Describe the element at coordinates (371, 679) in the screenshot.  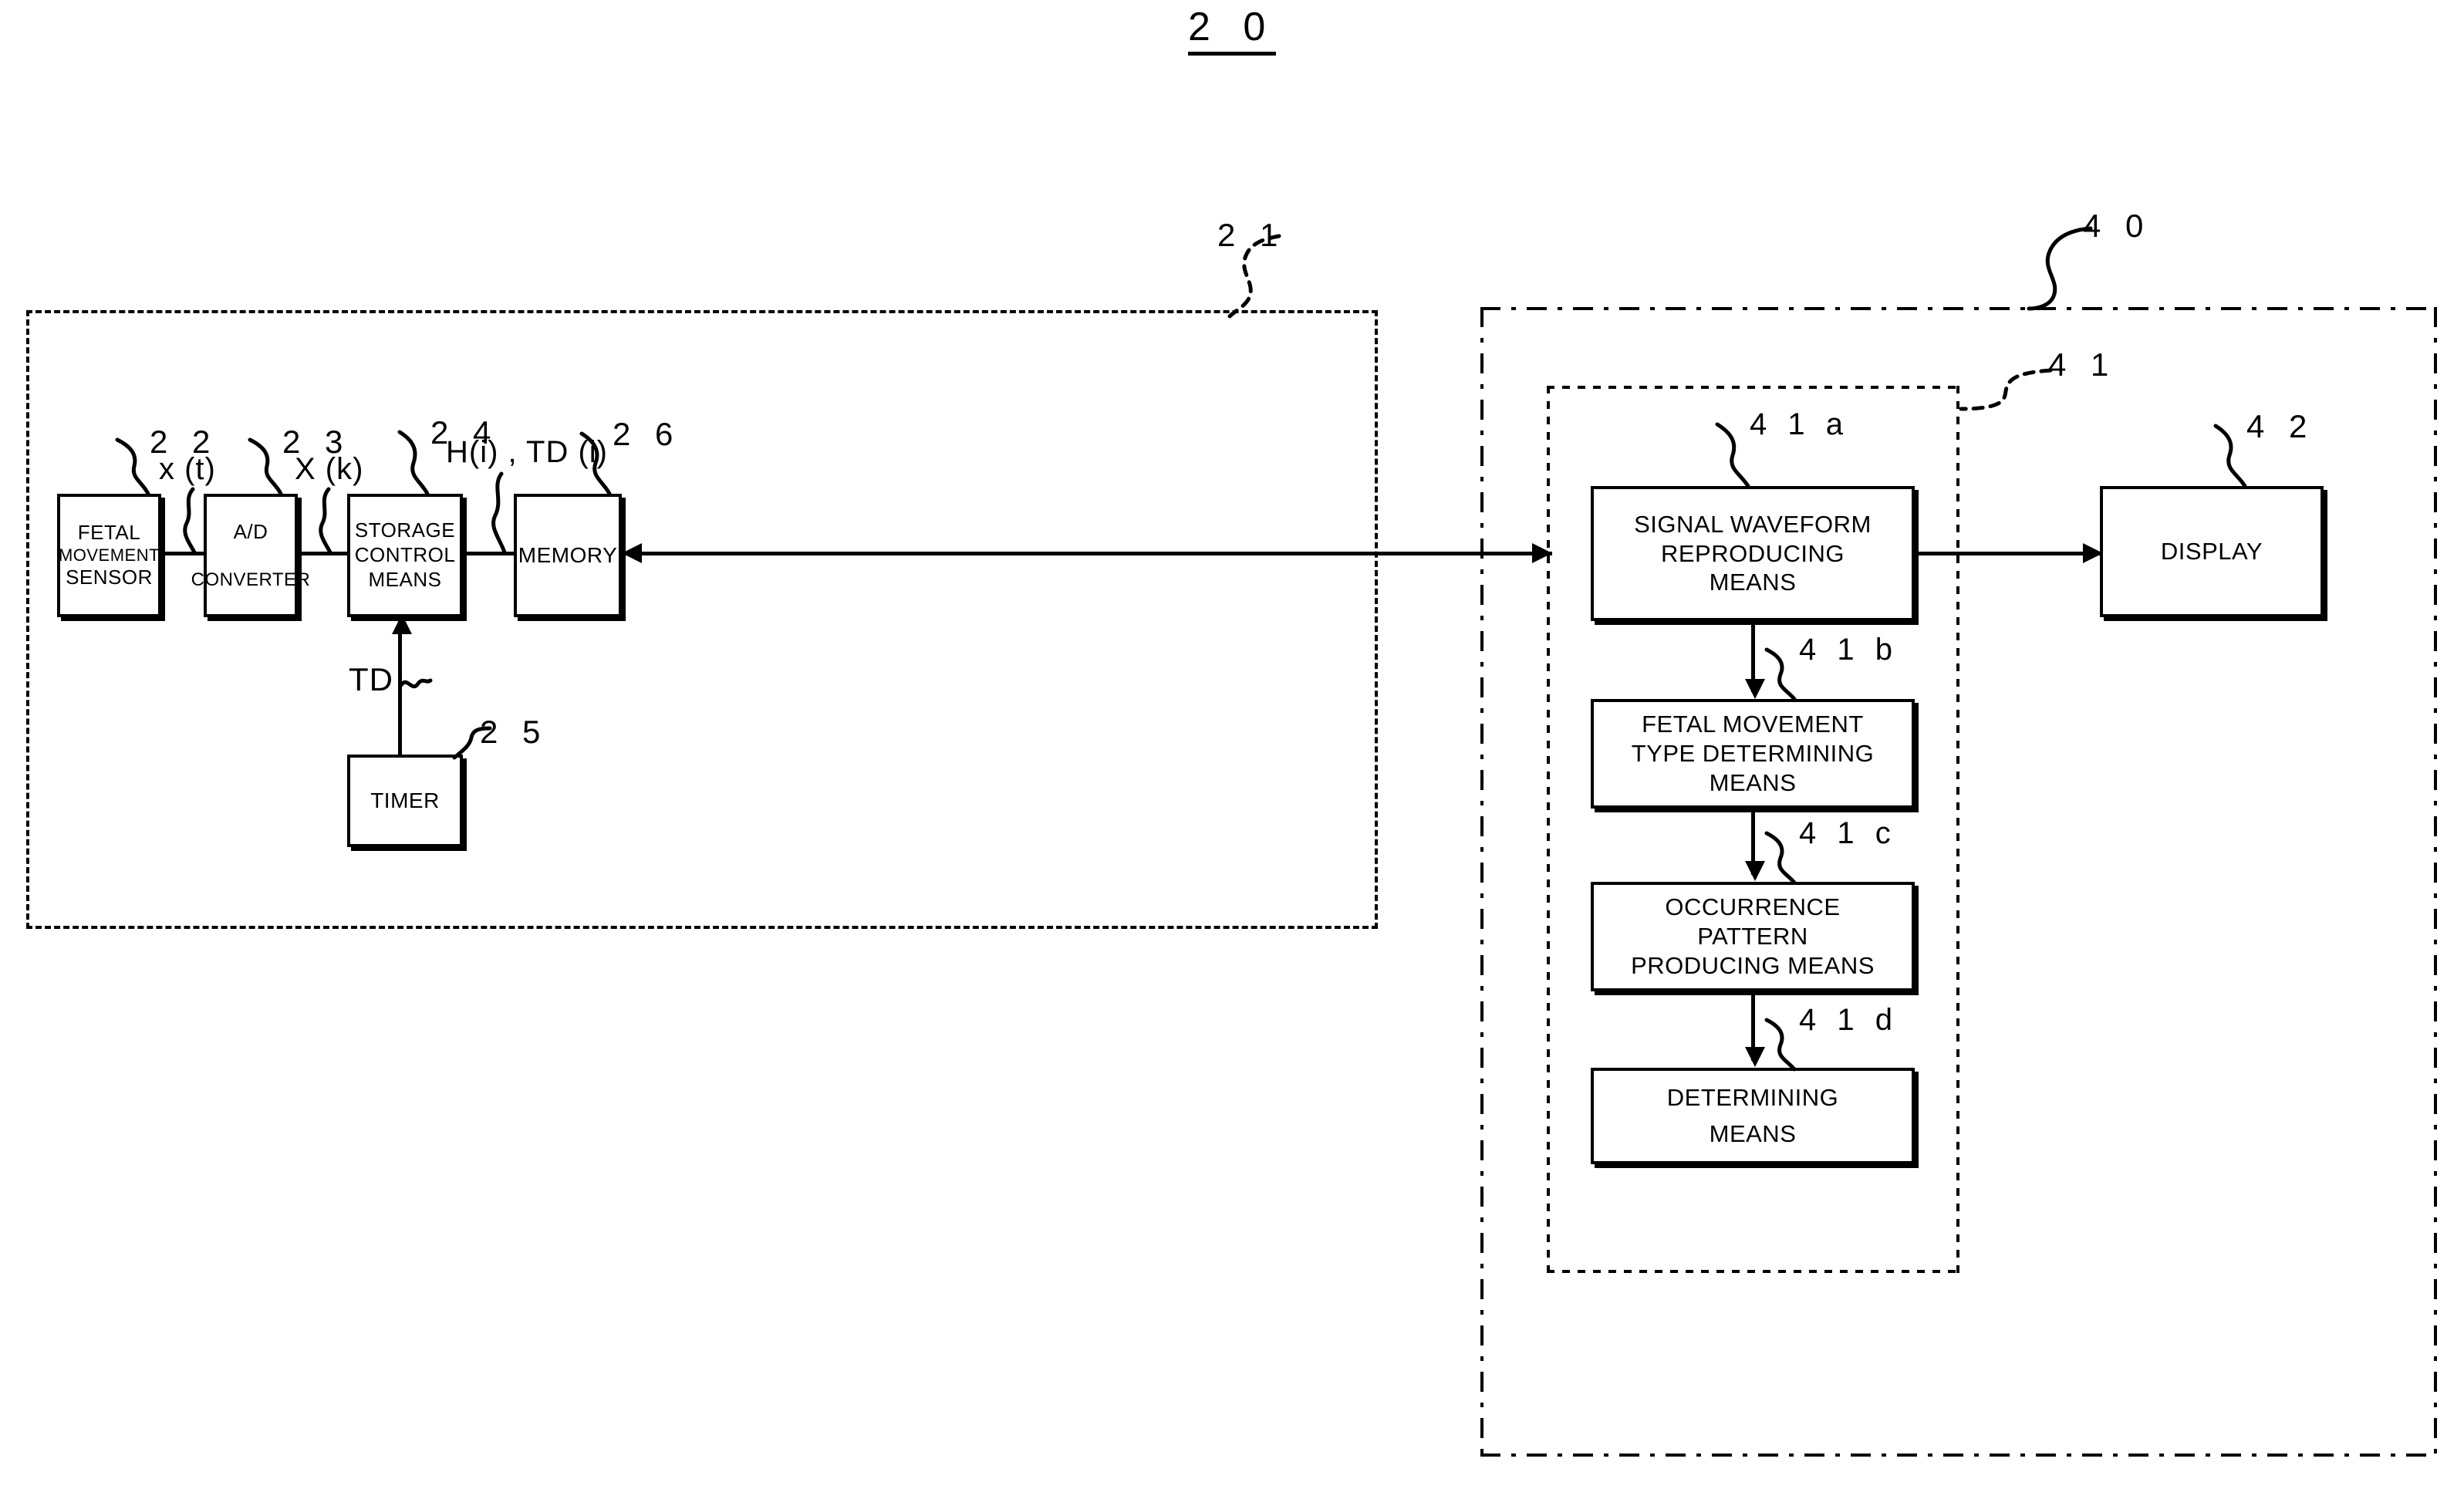
I see `signal-label-td: TD` at that location.